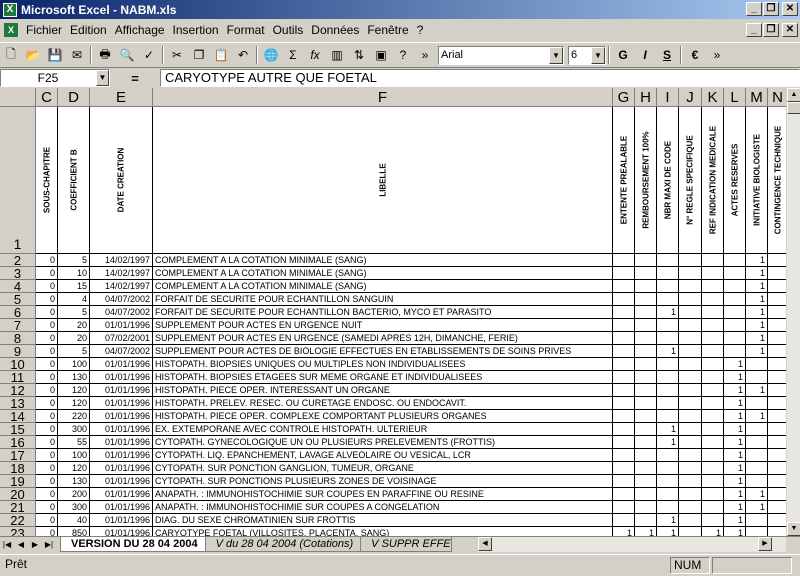 Image resolution: width=800 pixels, height=576 pixels. Describe the element at coordinates (121, 97) in the screenshot. I see `column-header-e: E` at that location.